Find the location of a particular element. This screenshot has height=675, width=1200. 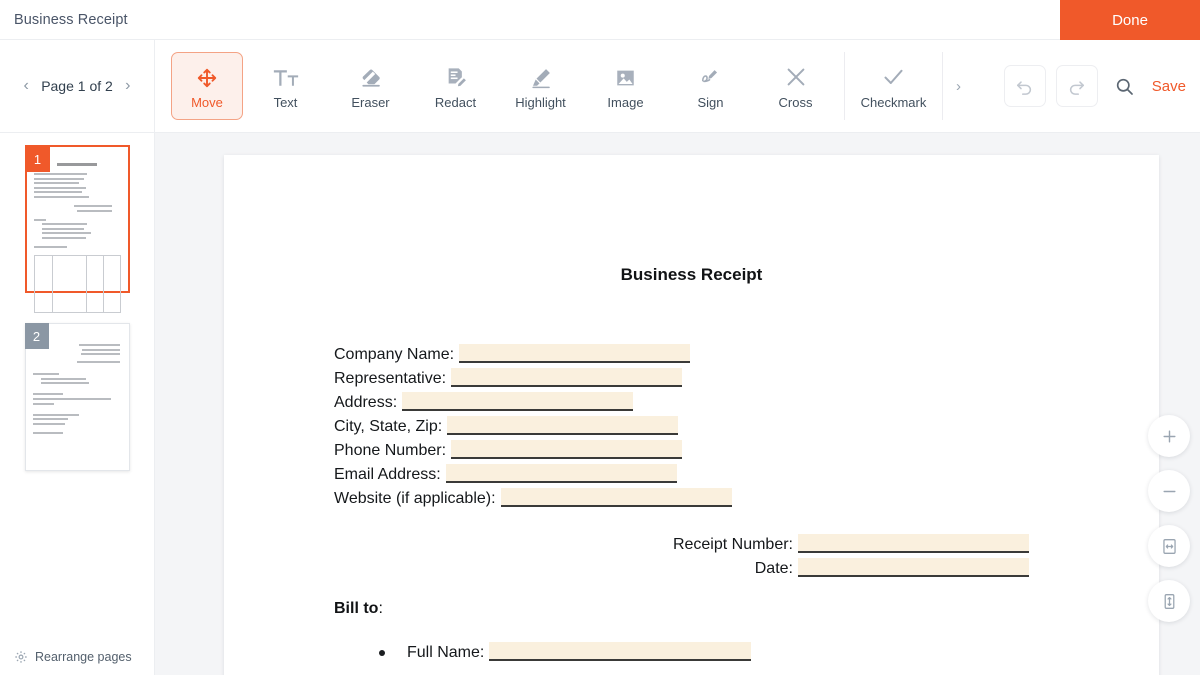

page-navigator: ‹ Page 1 of 2 › is located at coordinates (77, 86).